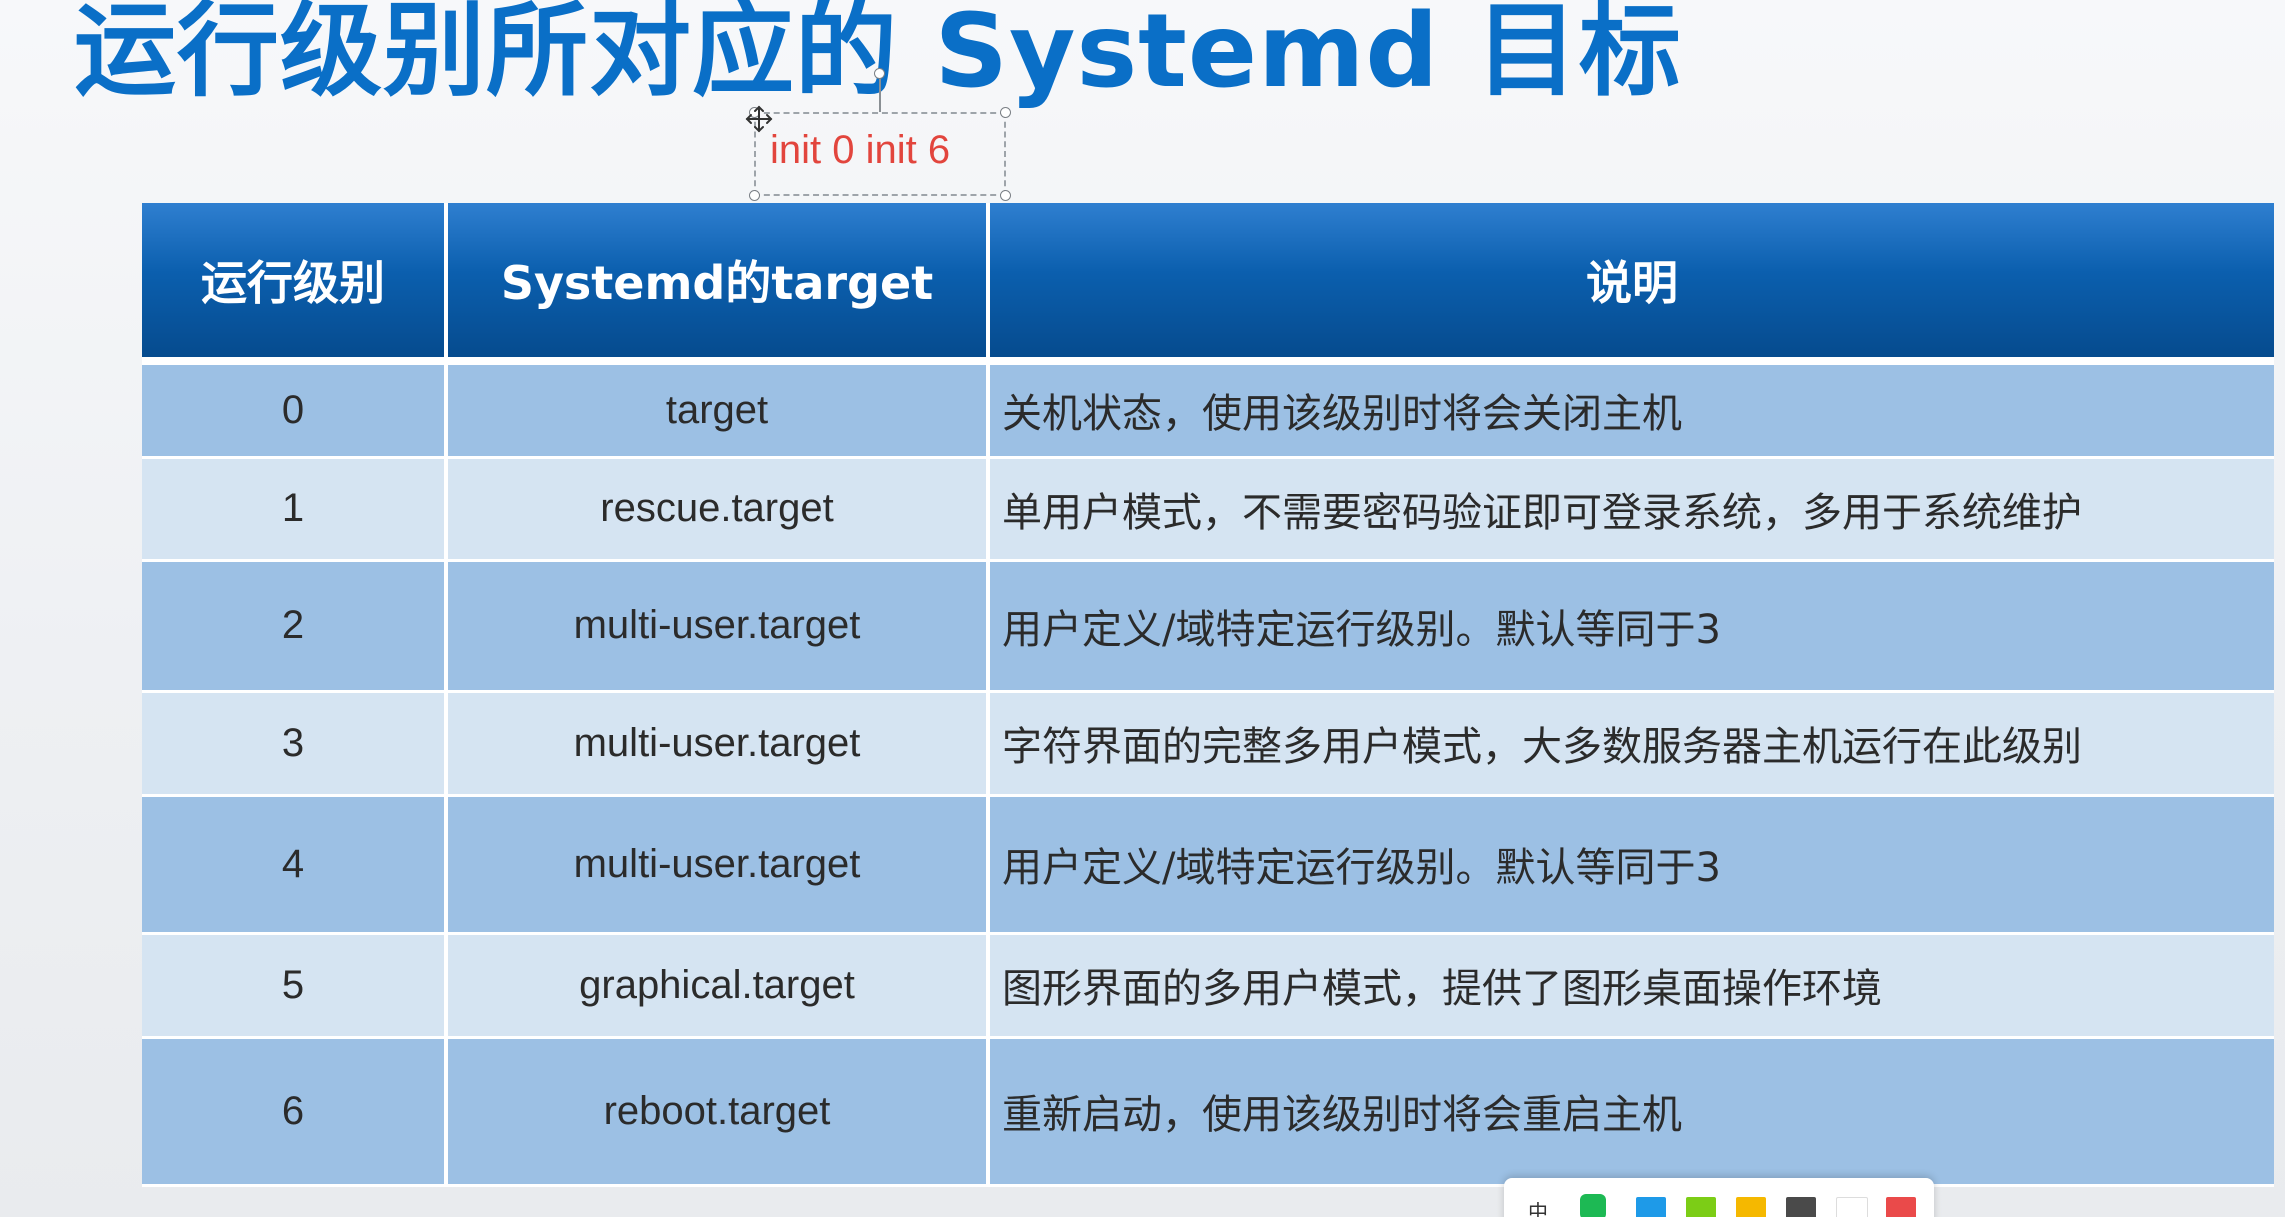  I want to click on cell-level: 0, so click(295, 410).